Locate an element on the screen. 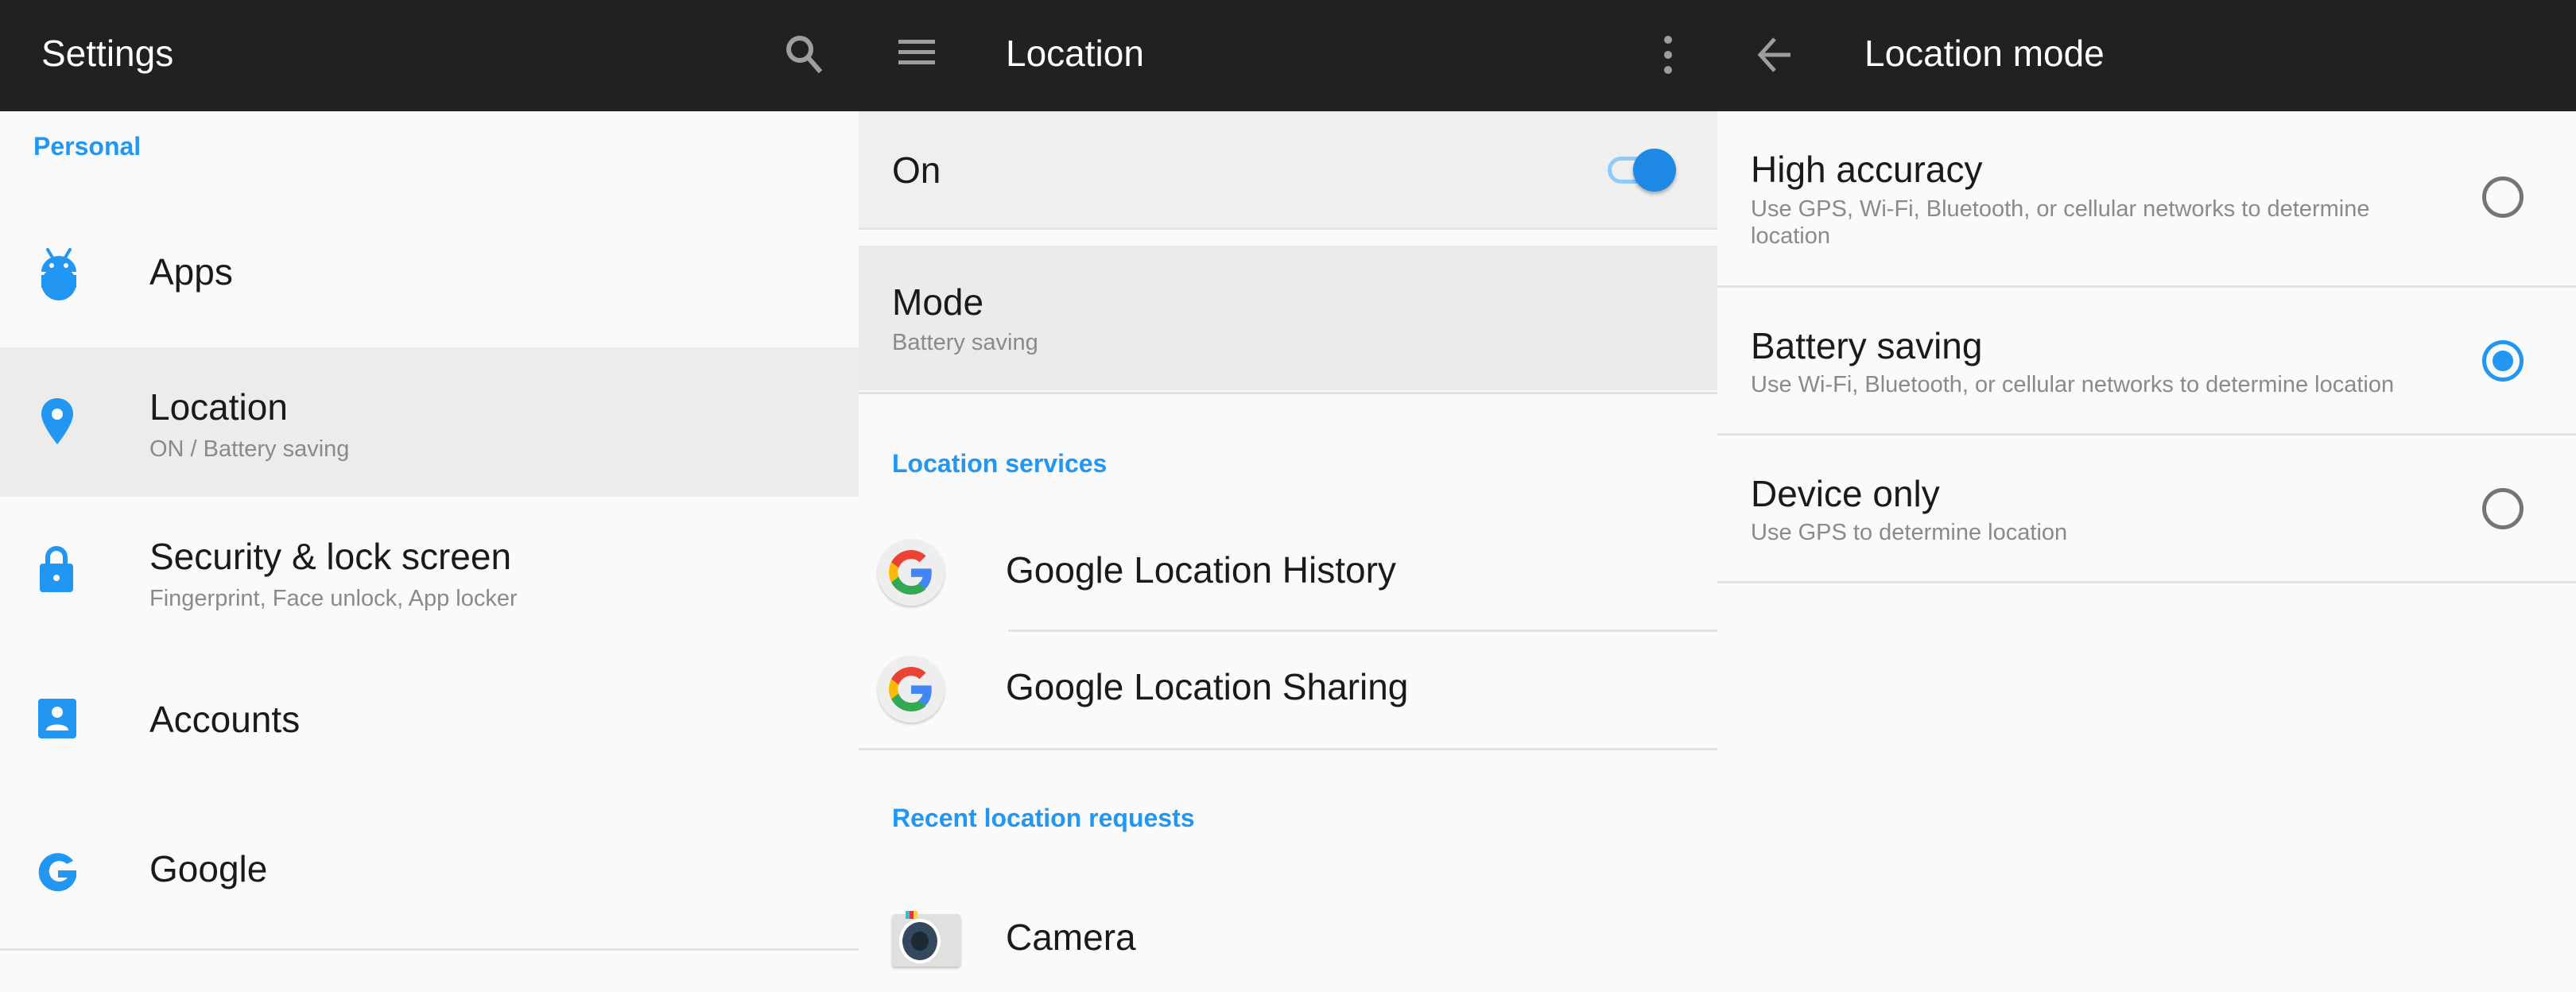  service-item-google-location-history: Google Location History is located at coordinates (1288, 572).